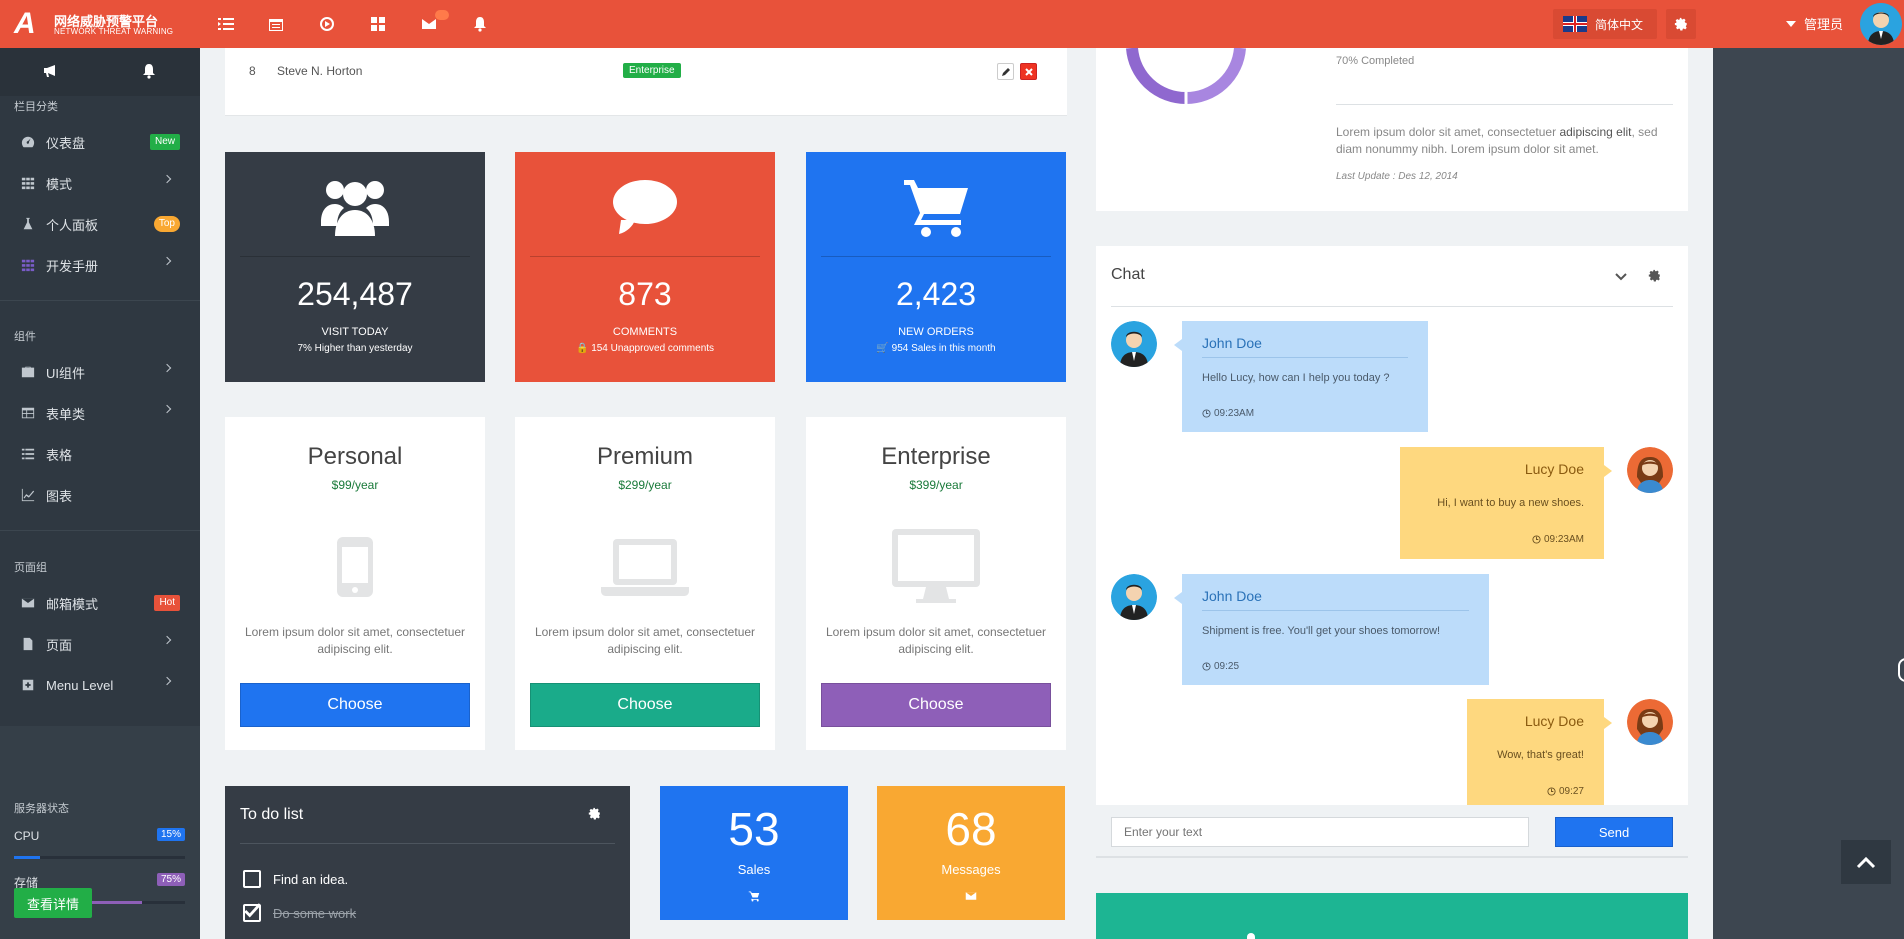  What do you see at coordinates (28, 644) in the screenshot?
I see `file-icon` at bounding box center [28, 644].